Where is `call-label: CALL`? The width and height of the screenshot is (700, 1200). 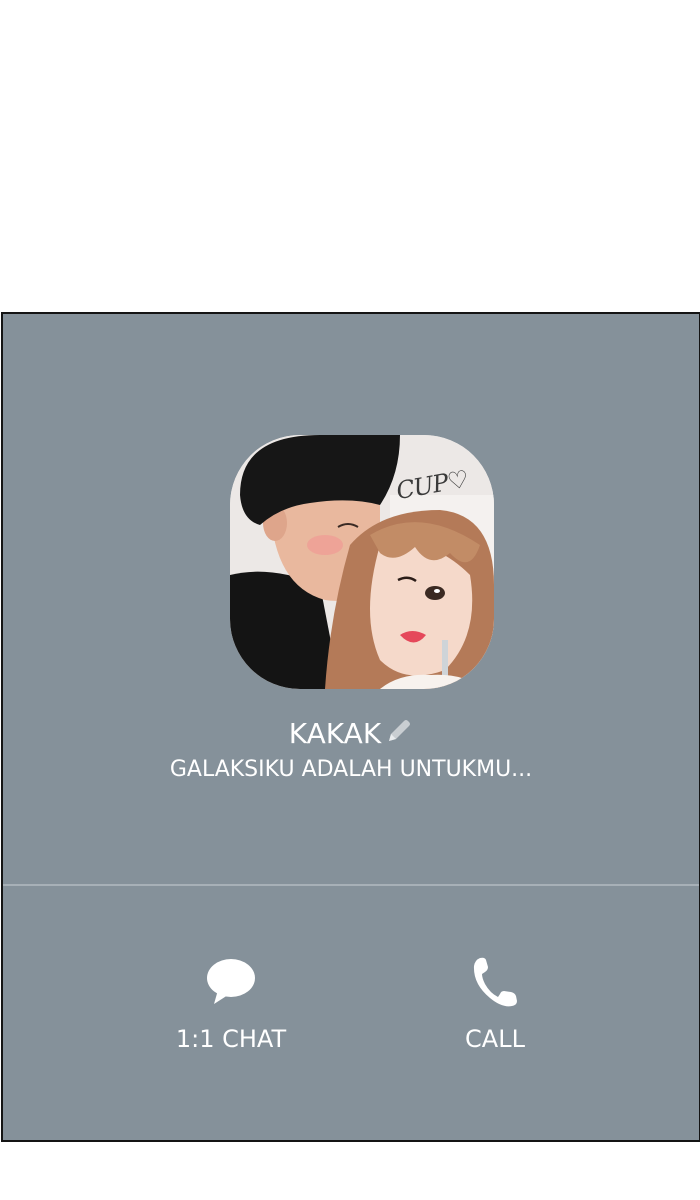
call-label: CALL is located at coordinates (495, 1039).